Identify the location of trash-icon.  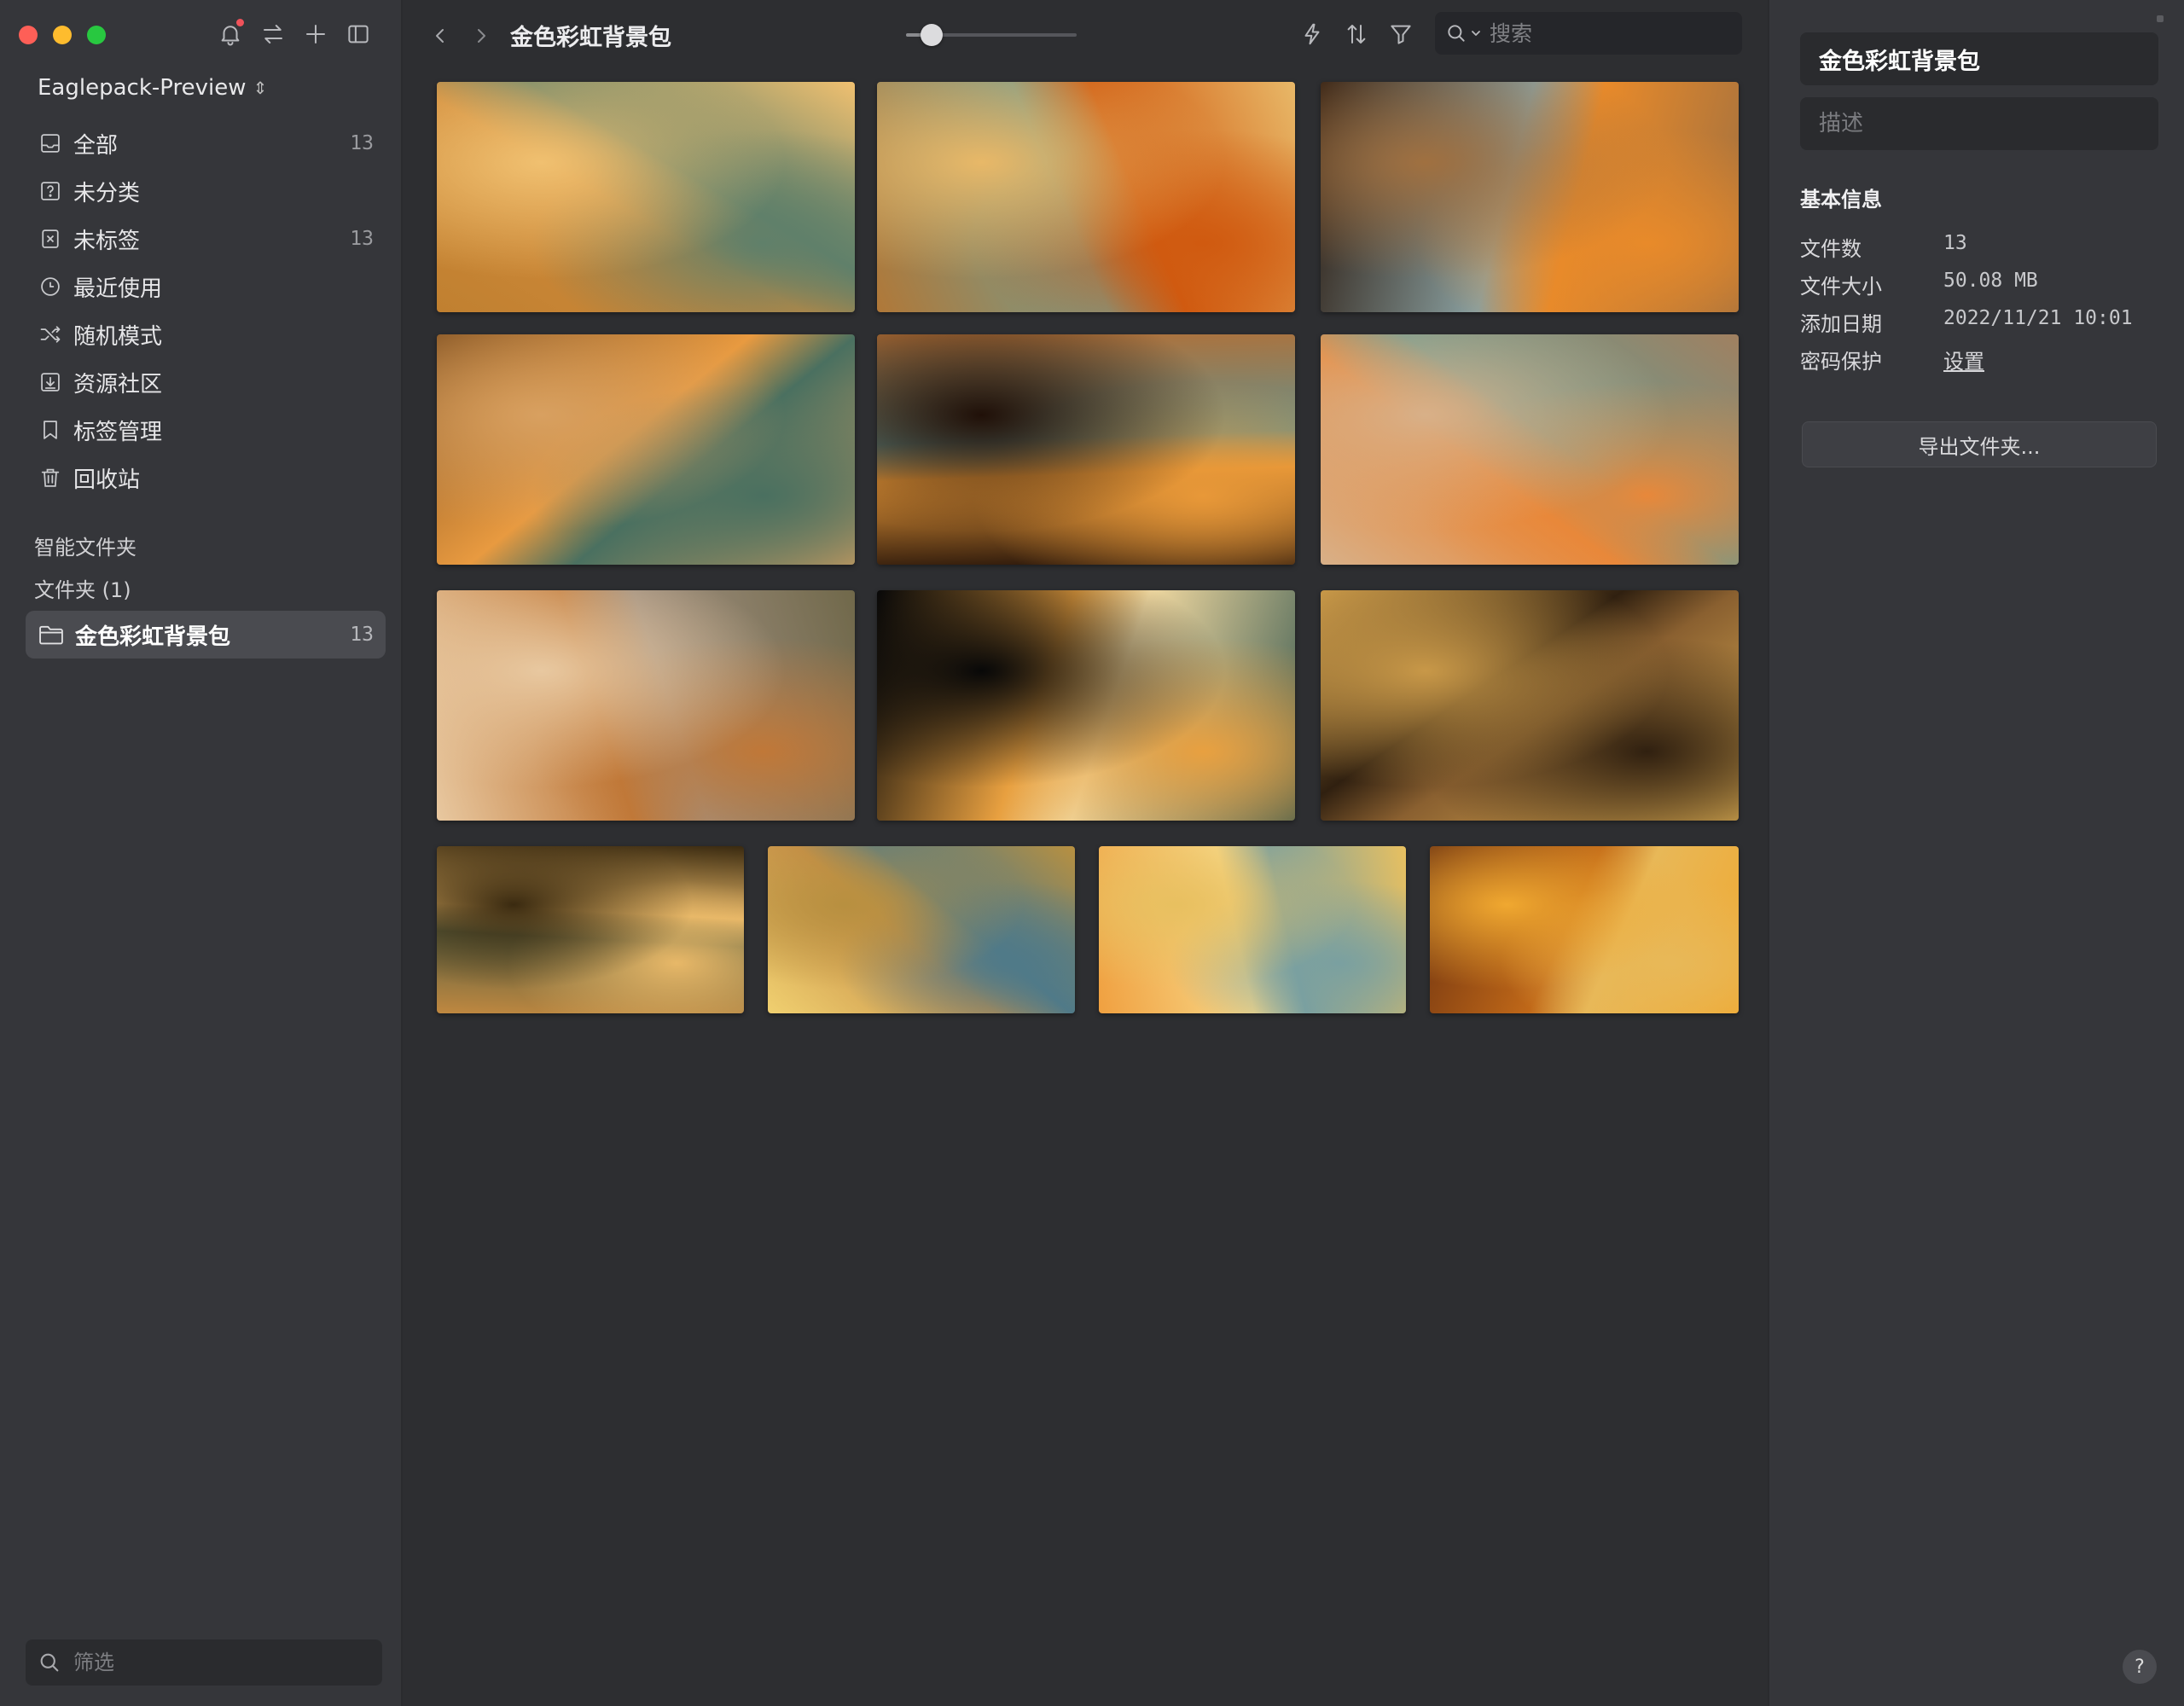
(51, 477).